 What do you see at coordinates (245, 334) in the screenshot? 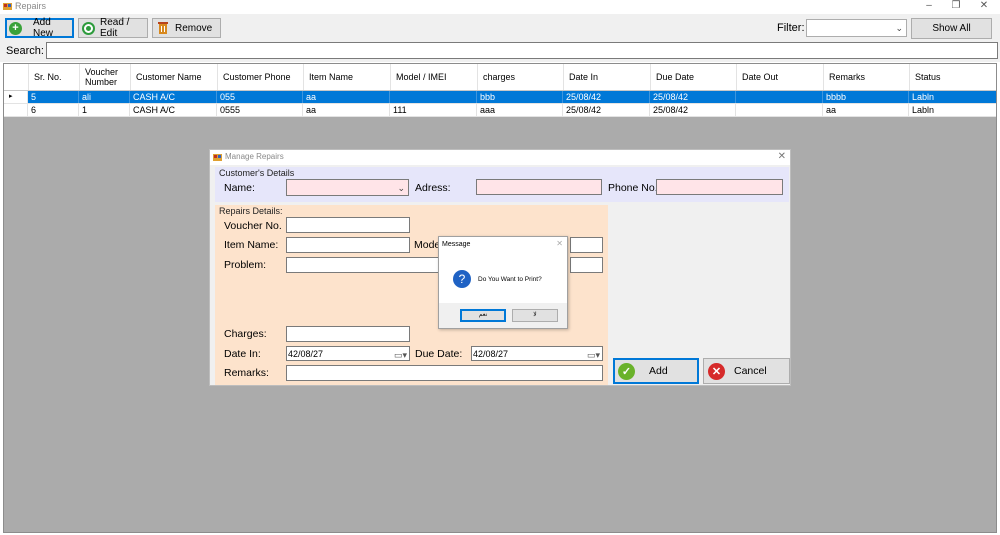
I see `charges-label: Charges:` at bounding box center [245, 334].